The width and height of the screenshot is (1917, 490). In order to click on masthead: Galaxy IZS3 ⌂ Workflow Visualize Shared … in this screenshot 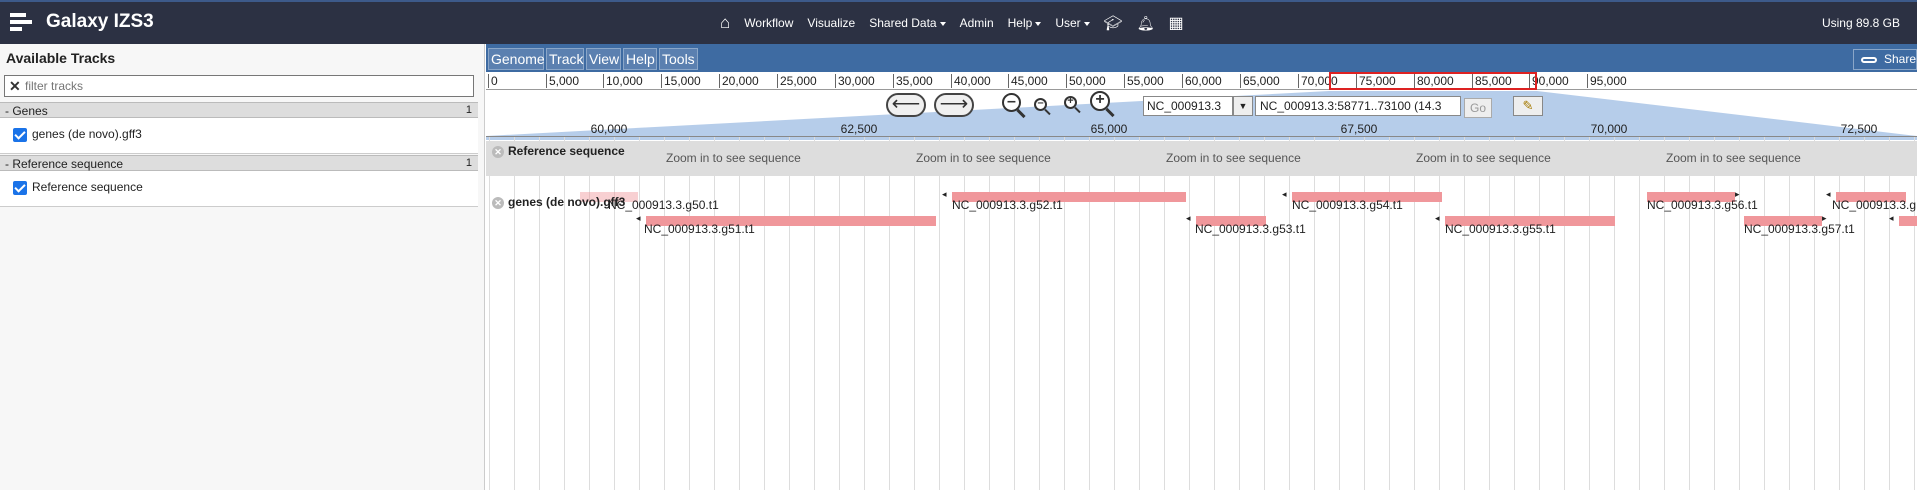, I will do `click(958, 22)`.